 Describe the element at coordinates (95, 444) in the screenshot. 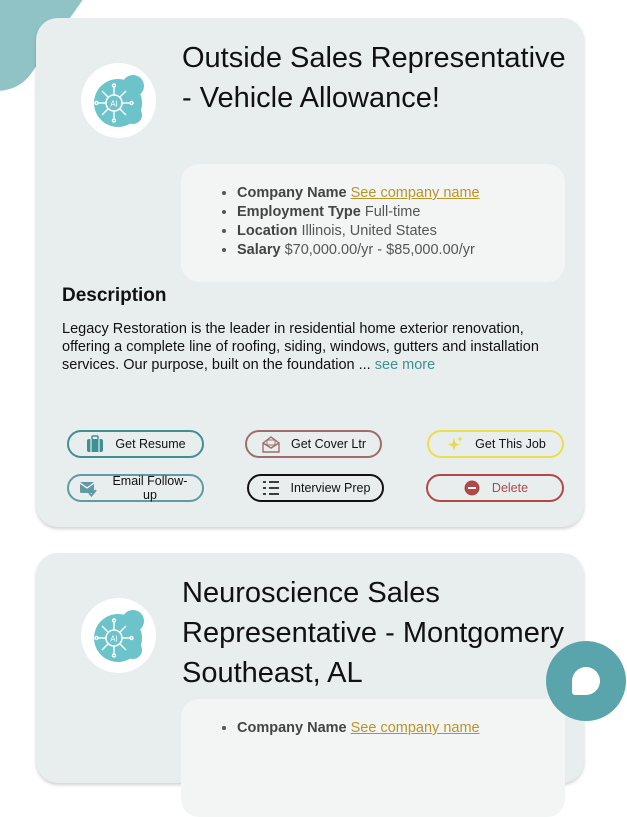

I see `briefcase-icon` at that location.